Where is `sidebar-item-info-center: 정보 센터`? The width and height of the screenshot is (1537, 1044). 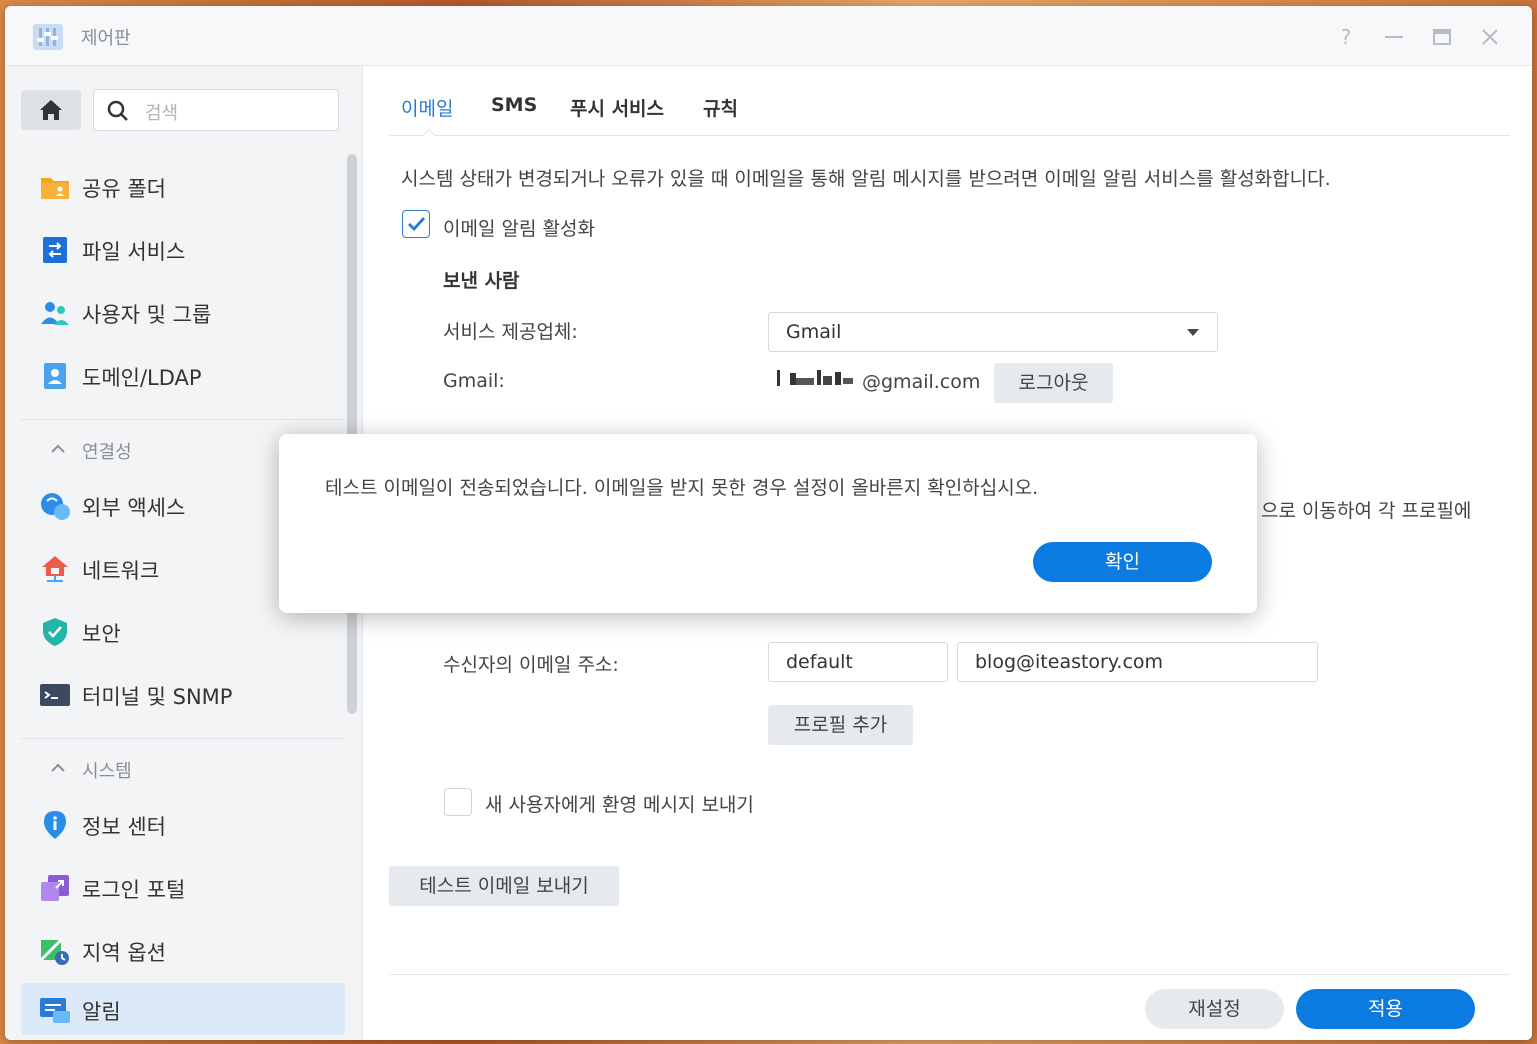 sidebar-item-info-center: 정보 센터 is located at coordinates (183, 824).